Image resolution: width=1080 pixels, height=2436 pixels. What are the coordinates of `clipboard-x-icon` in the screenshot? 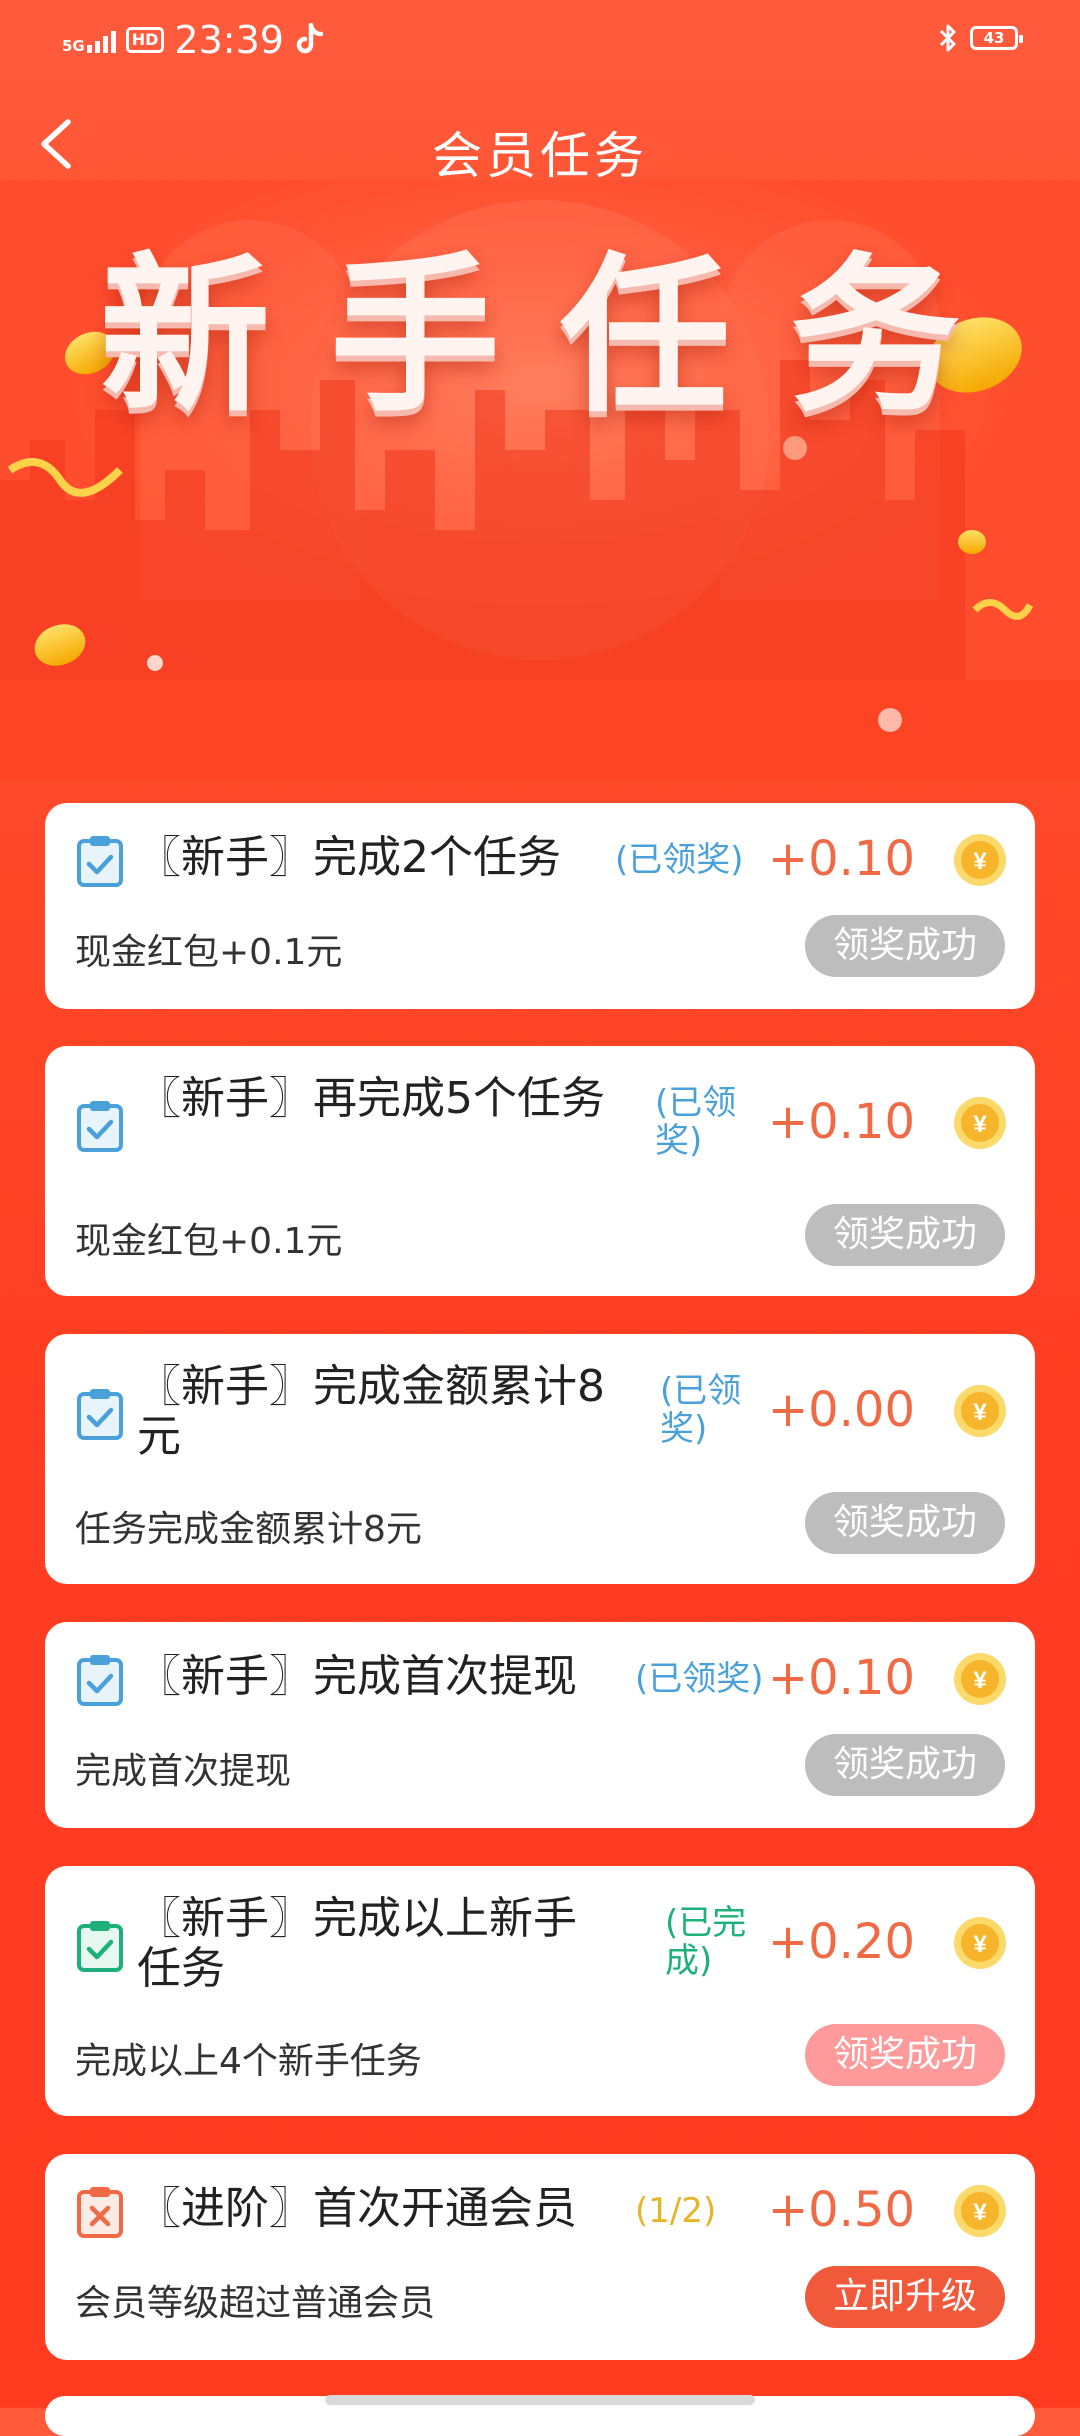 It's located at (100, 2212).